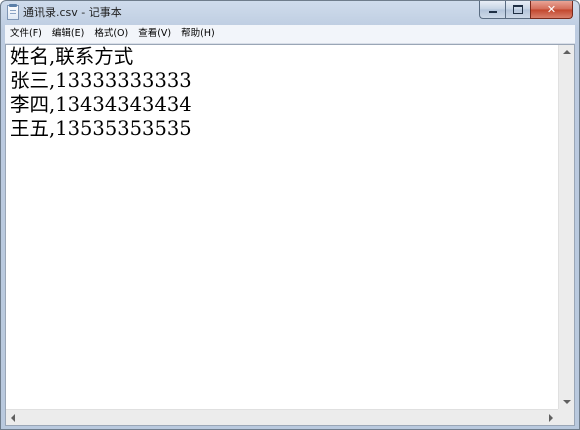 The width and height of the screenshot is (580, 430). I want to click on maximize-button, so click(517, 10).